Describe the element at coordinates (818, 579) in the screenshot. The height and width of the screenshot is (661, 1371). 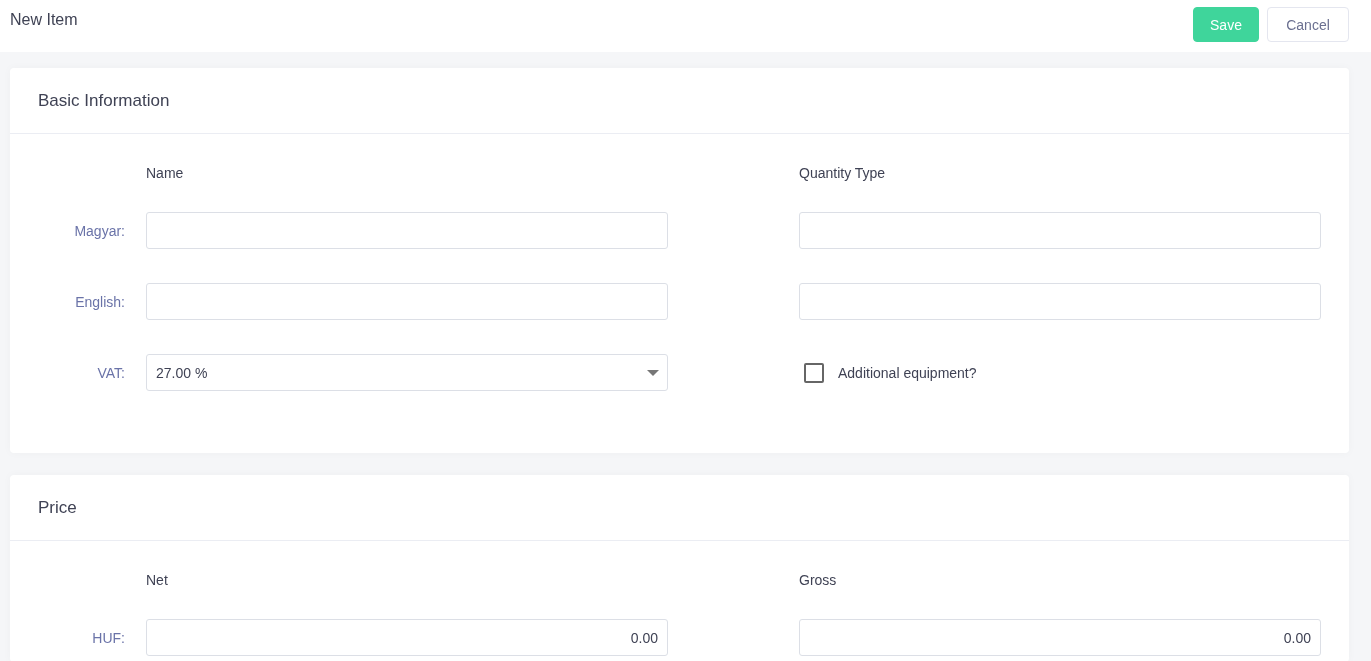
I see `column-heading: Gross` at that location.